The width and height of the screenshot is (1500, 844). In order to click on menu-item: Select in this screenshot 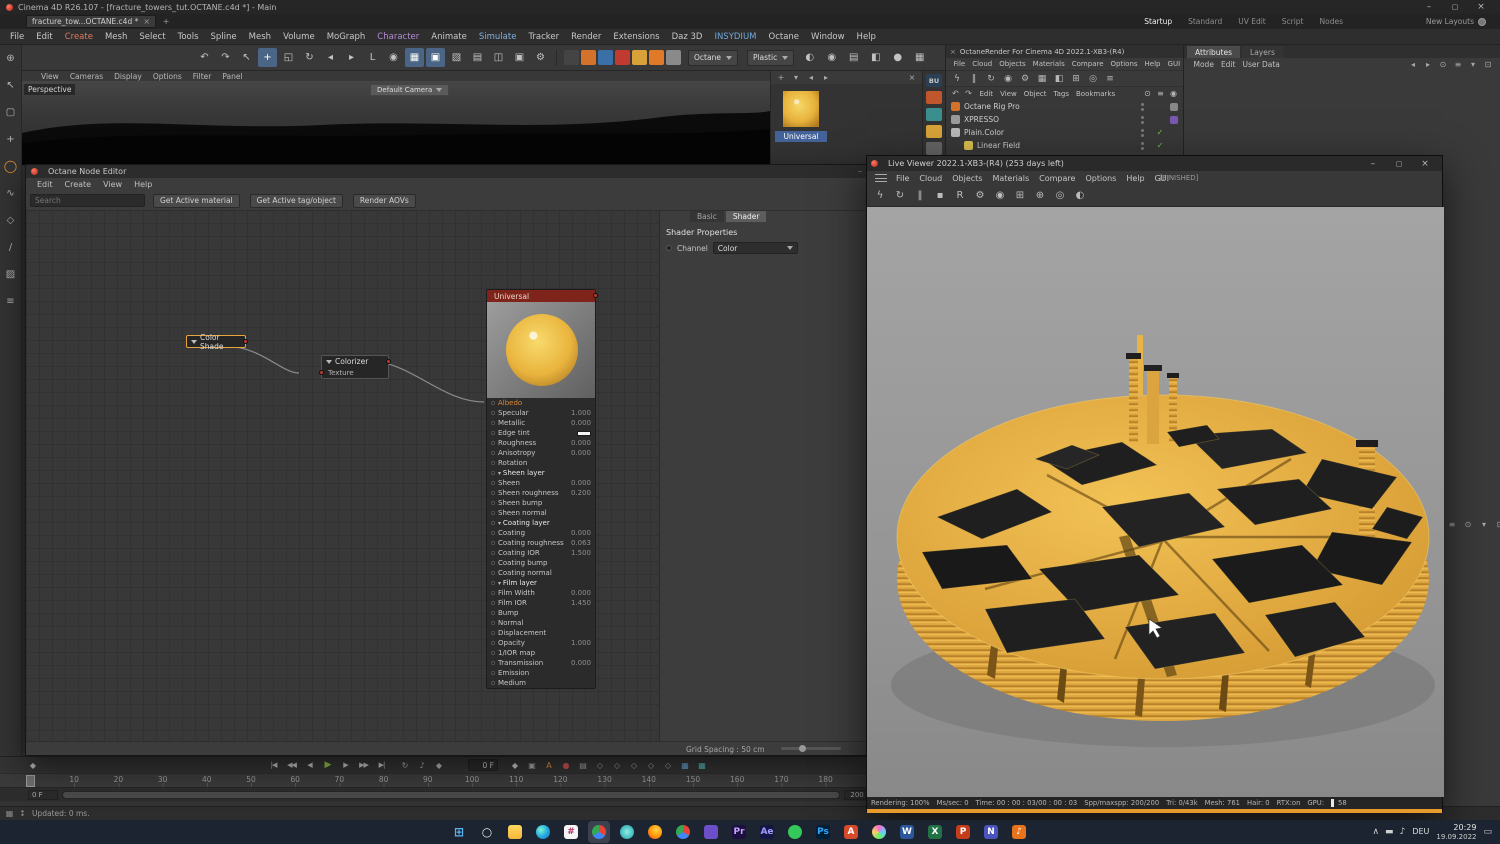, I will do `click(152, 37)`.